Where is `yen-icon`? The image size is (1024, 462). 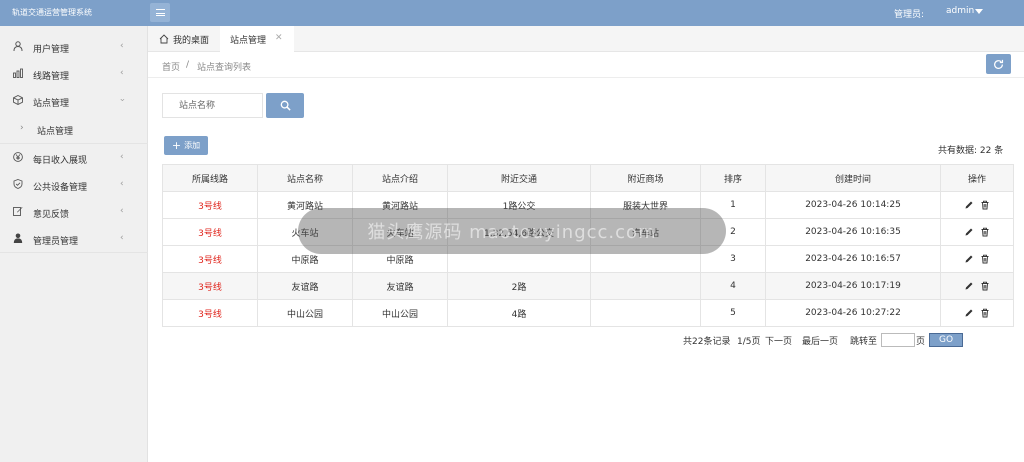
yen-icon is located at coordinates (18, 157).